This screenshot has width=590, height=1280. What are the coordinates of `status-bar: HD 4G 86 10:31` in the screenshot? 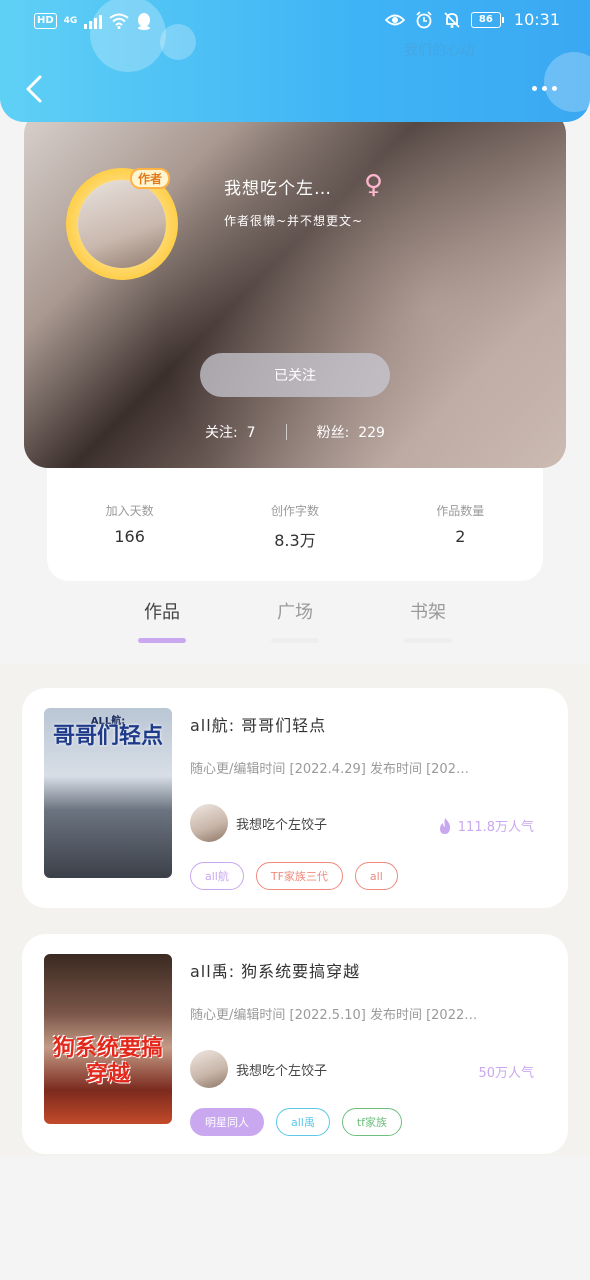 It's located at (295, 22).